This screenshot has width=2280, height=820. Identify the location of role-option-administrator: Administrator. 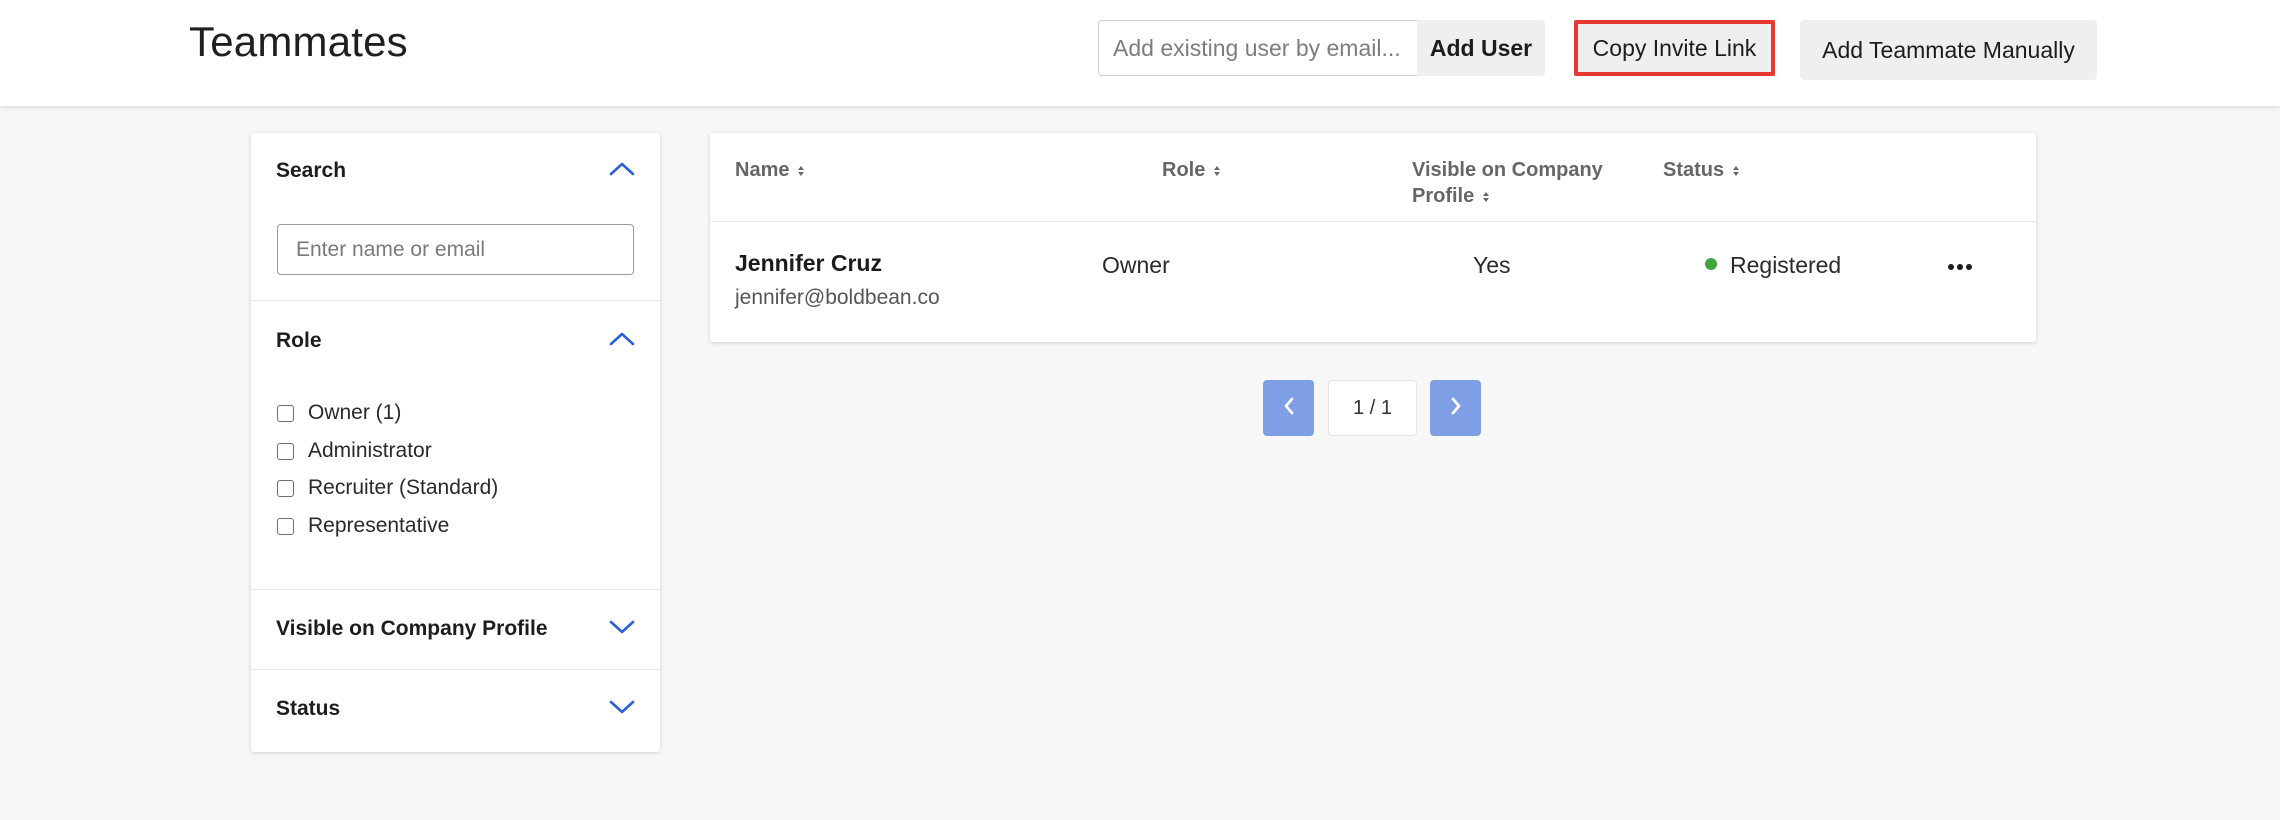
(354, 451).